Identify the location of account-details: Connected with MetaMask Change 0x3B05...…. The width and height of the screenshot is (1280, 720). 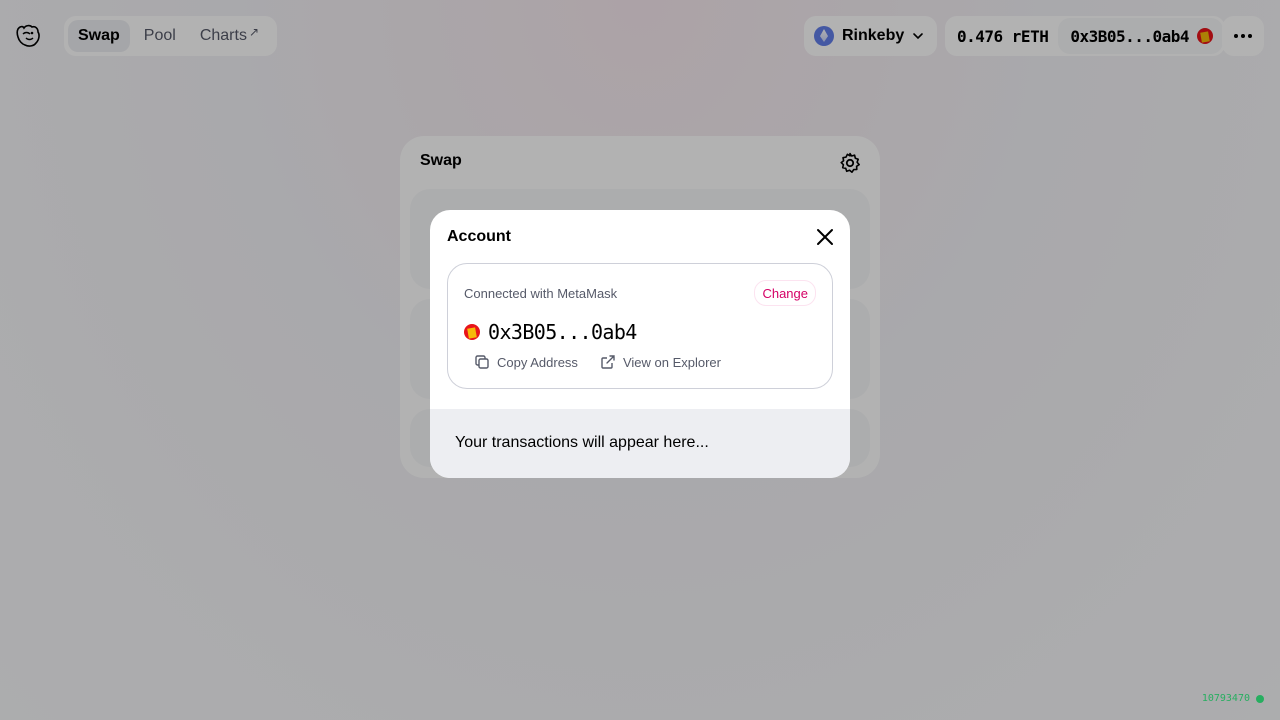
(640, 326).